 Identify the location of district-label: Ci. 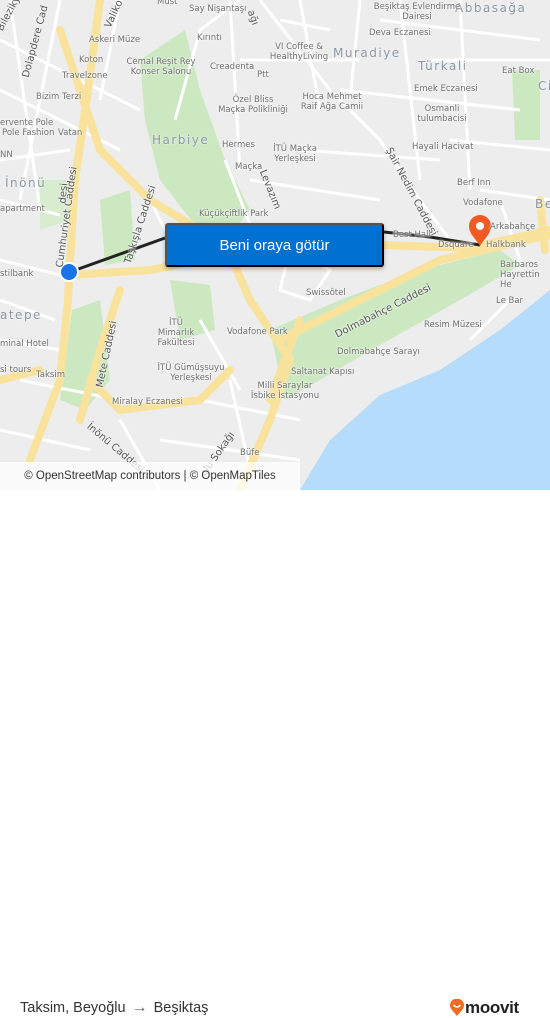
(544, 86).